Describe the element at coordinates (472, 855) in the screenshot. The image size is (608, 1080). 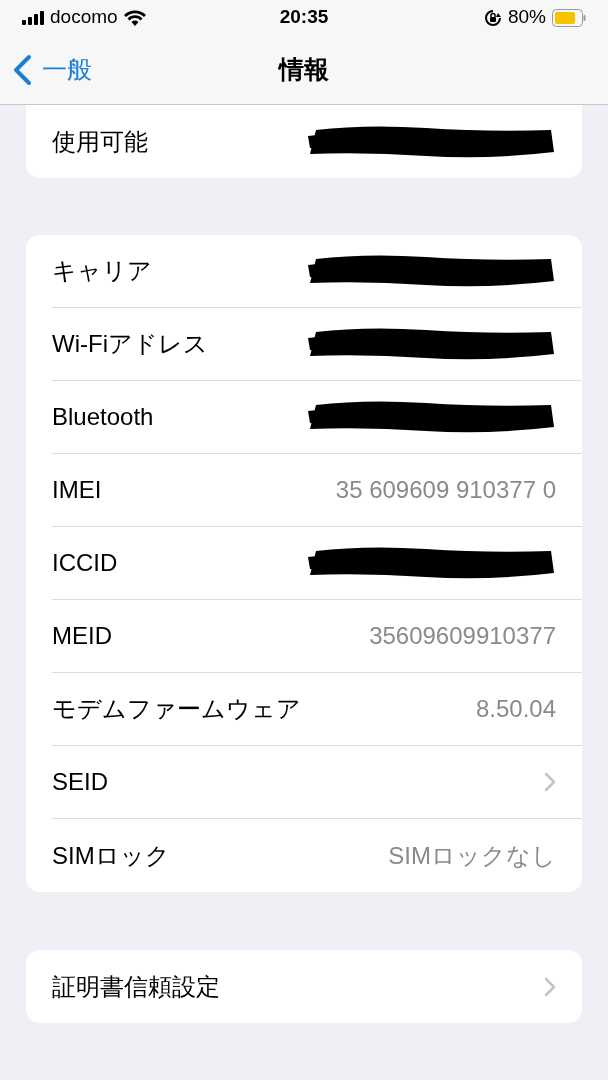
I see `row-value: SIMロックなし` at that location.